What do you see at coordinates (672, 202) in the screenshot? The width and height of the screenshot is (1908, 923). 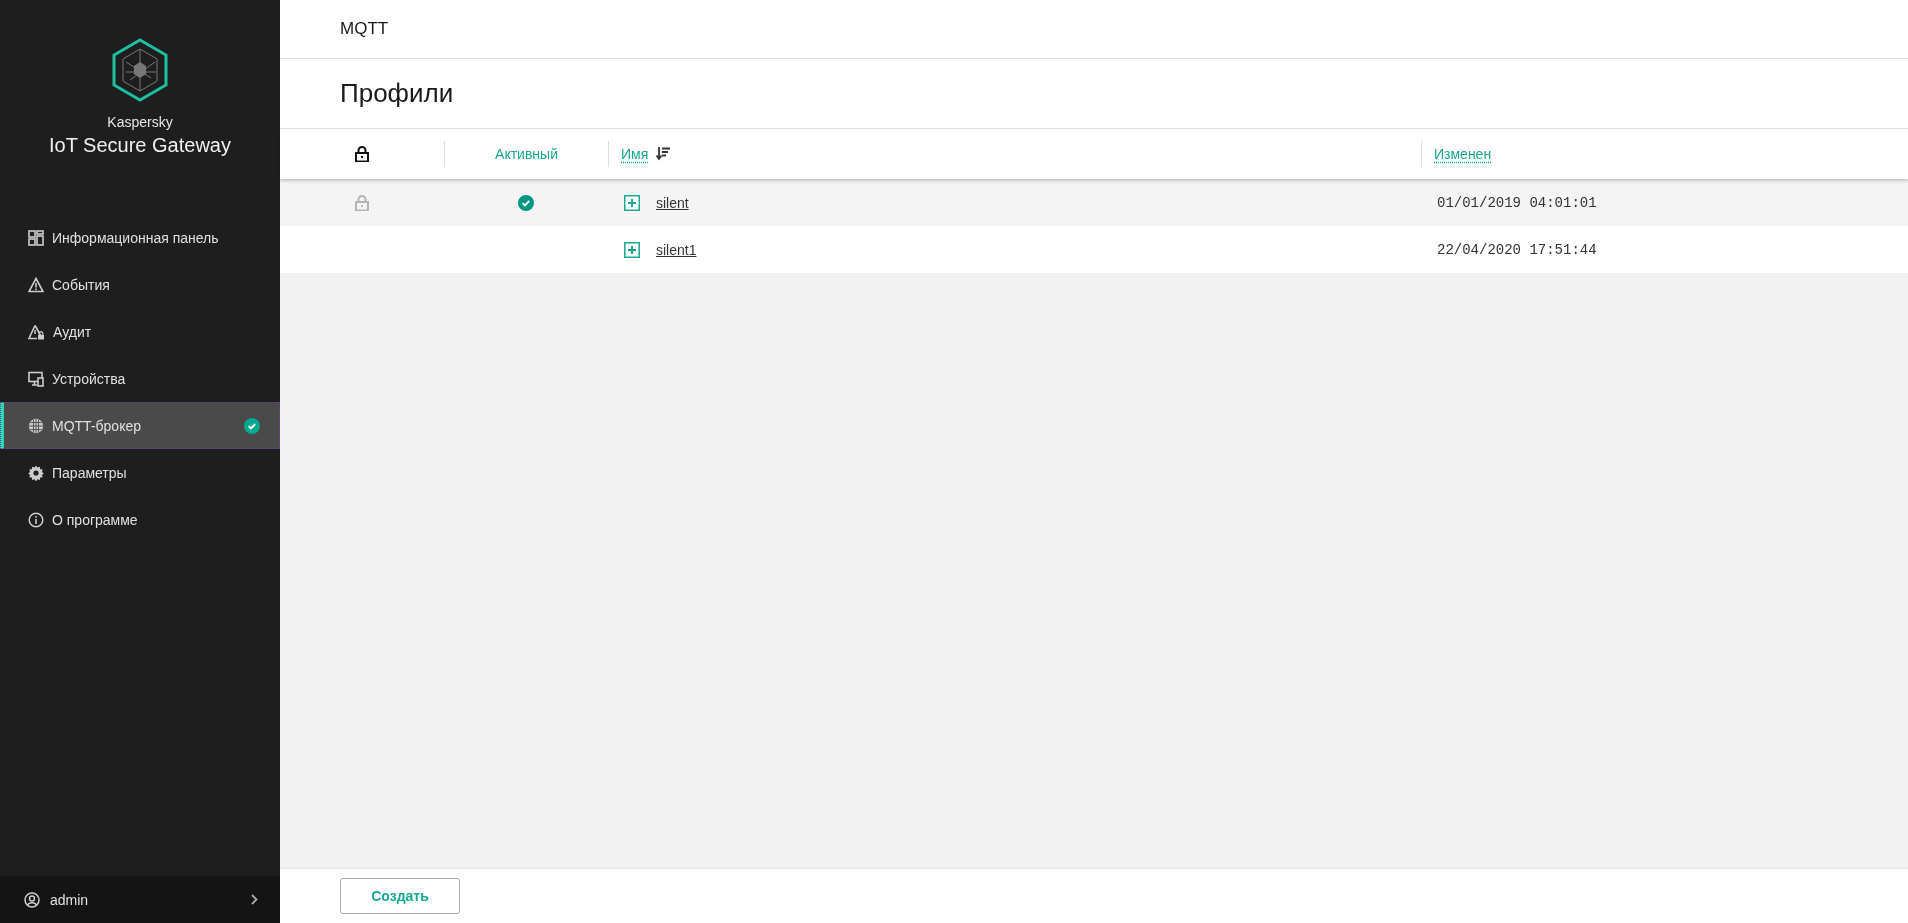 I see `profile-name-link: silent` at bounding box center [672, 202].